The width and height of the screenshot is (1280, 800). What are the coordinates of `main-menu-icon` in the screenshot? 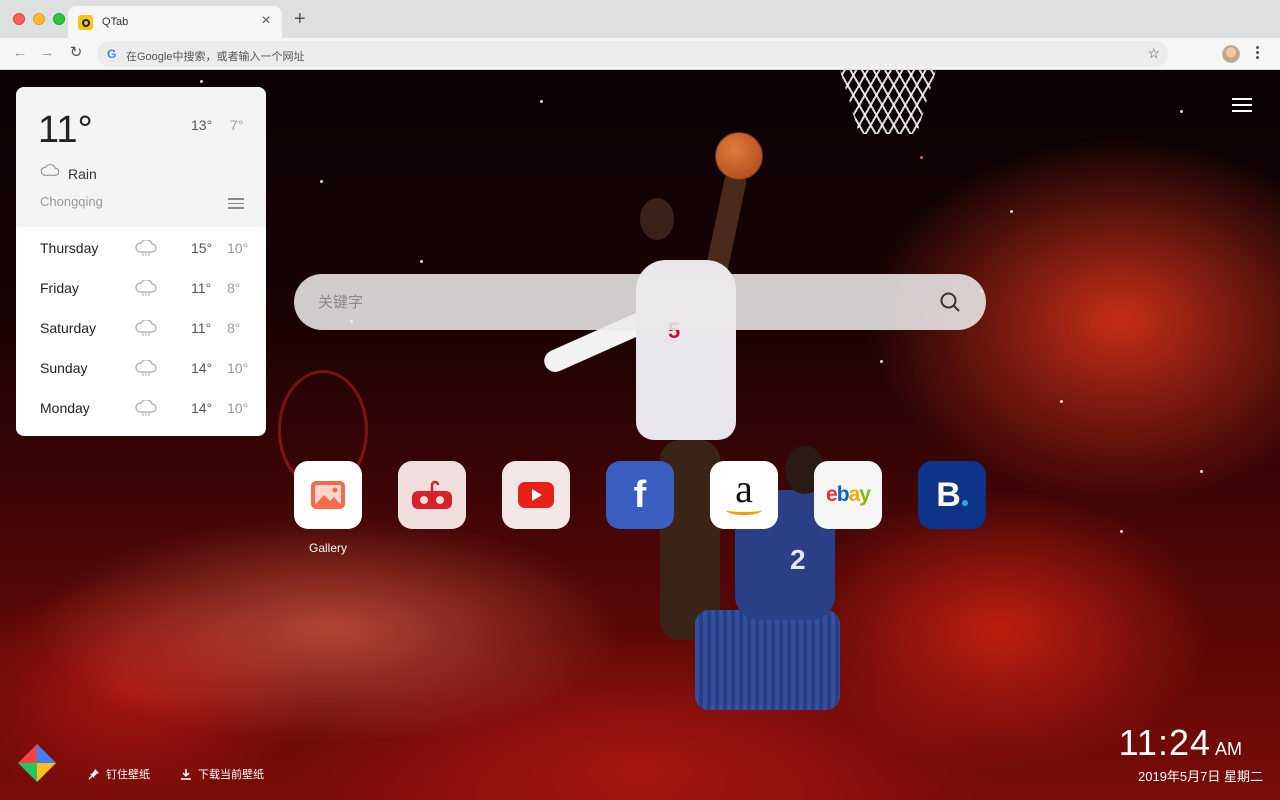 It's located at (1242, 106).